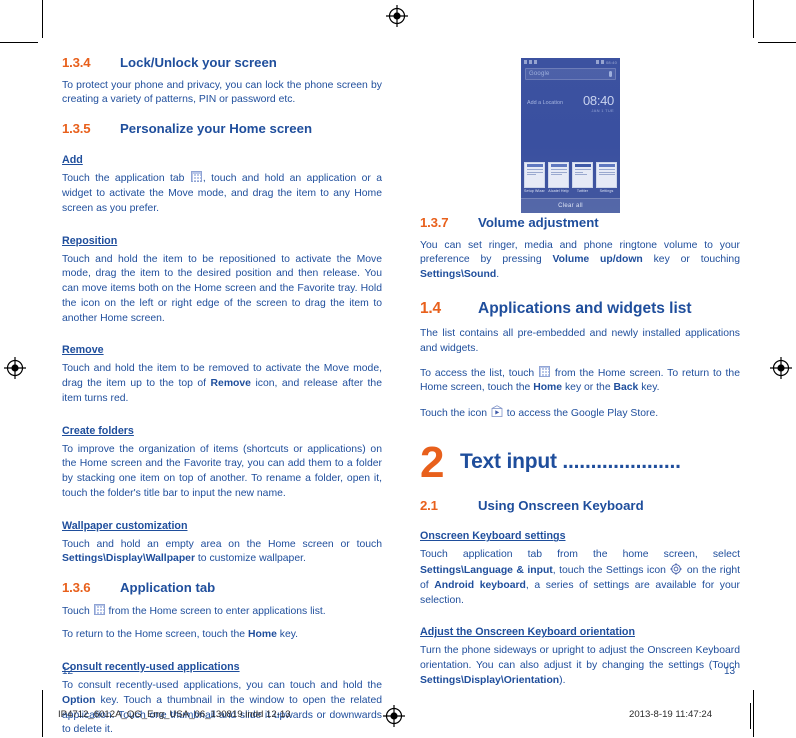  Describe the element at coordinates (458, 275) in the screenshot. I see `settings-sound-path: Settings\Sound` at that location.